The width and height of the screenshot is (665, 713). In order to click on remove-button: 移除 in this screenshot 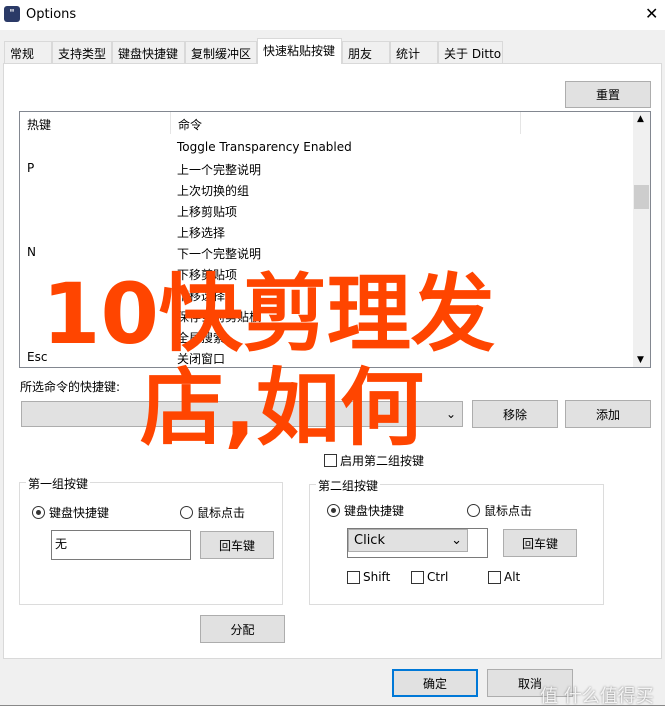, I will do `click(515, 414)`.